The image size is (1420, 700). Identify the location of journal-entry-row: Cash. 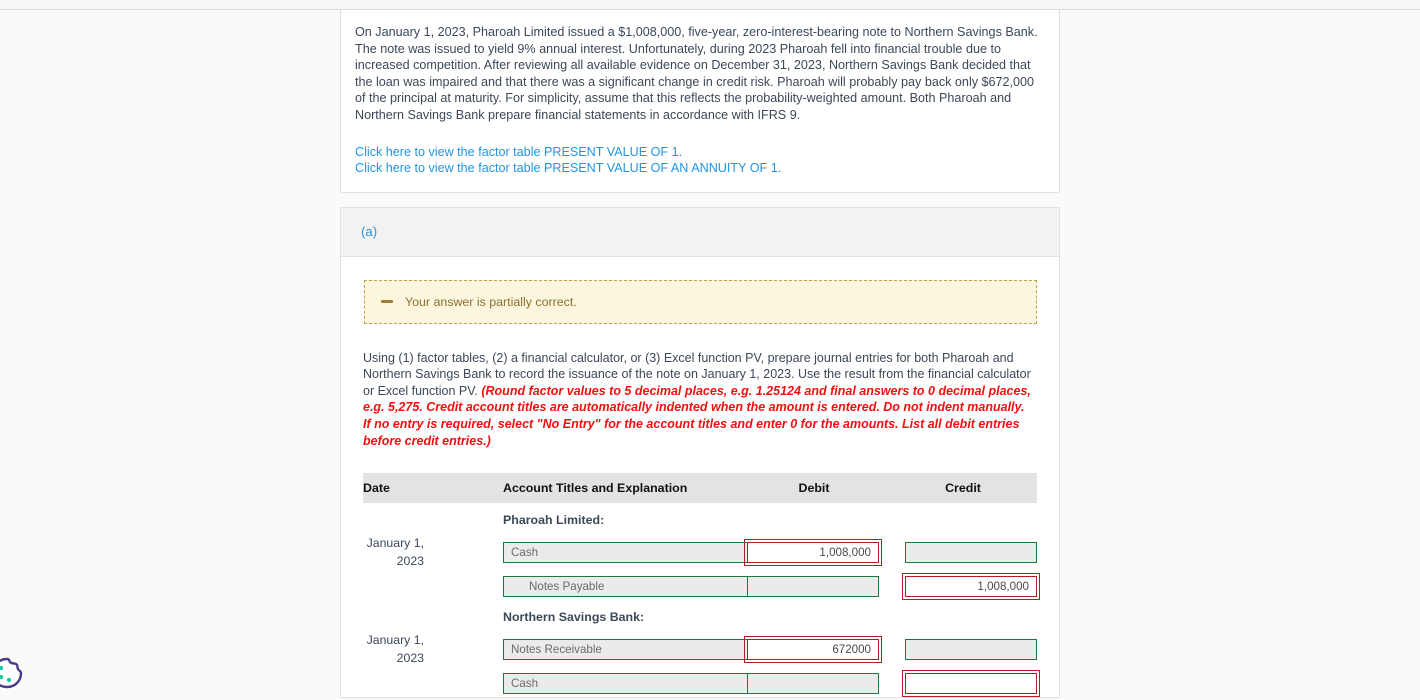
(701, 684).